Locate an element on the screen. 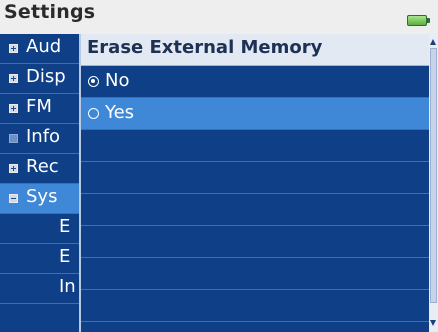 This screenshot has height=332, width=438. list-item-label: In is located at coordinates (67, 286).